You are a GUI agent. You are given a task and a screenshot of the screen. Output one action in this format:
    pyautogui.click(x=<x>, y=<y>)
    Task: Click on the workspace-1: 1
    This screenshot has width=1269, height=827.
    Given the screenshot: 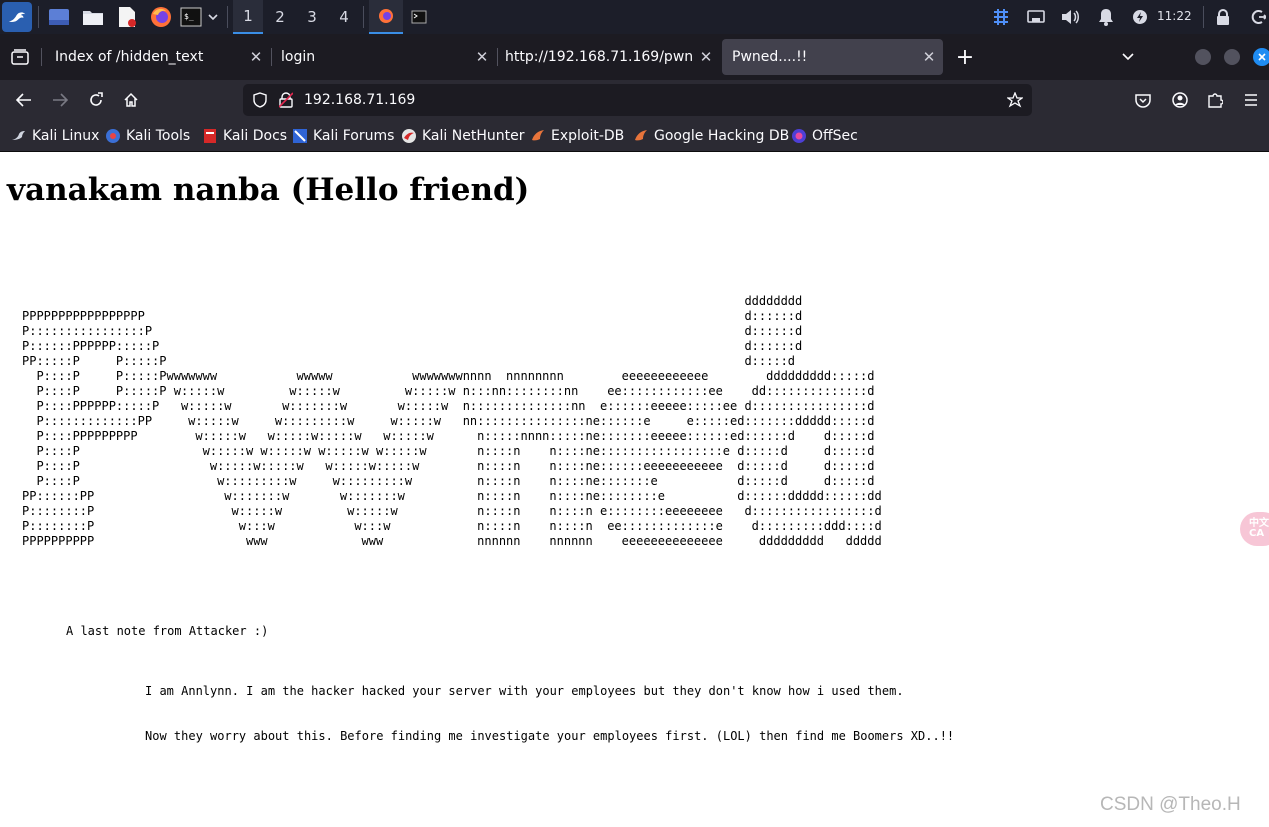 What is the action you would take?
    pyautogui.click(x=248, y=17)
    